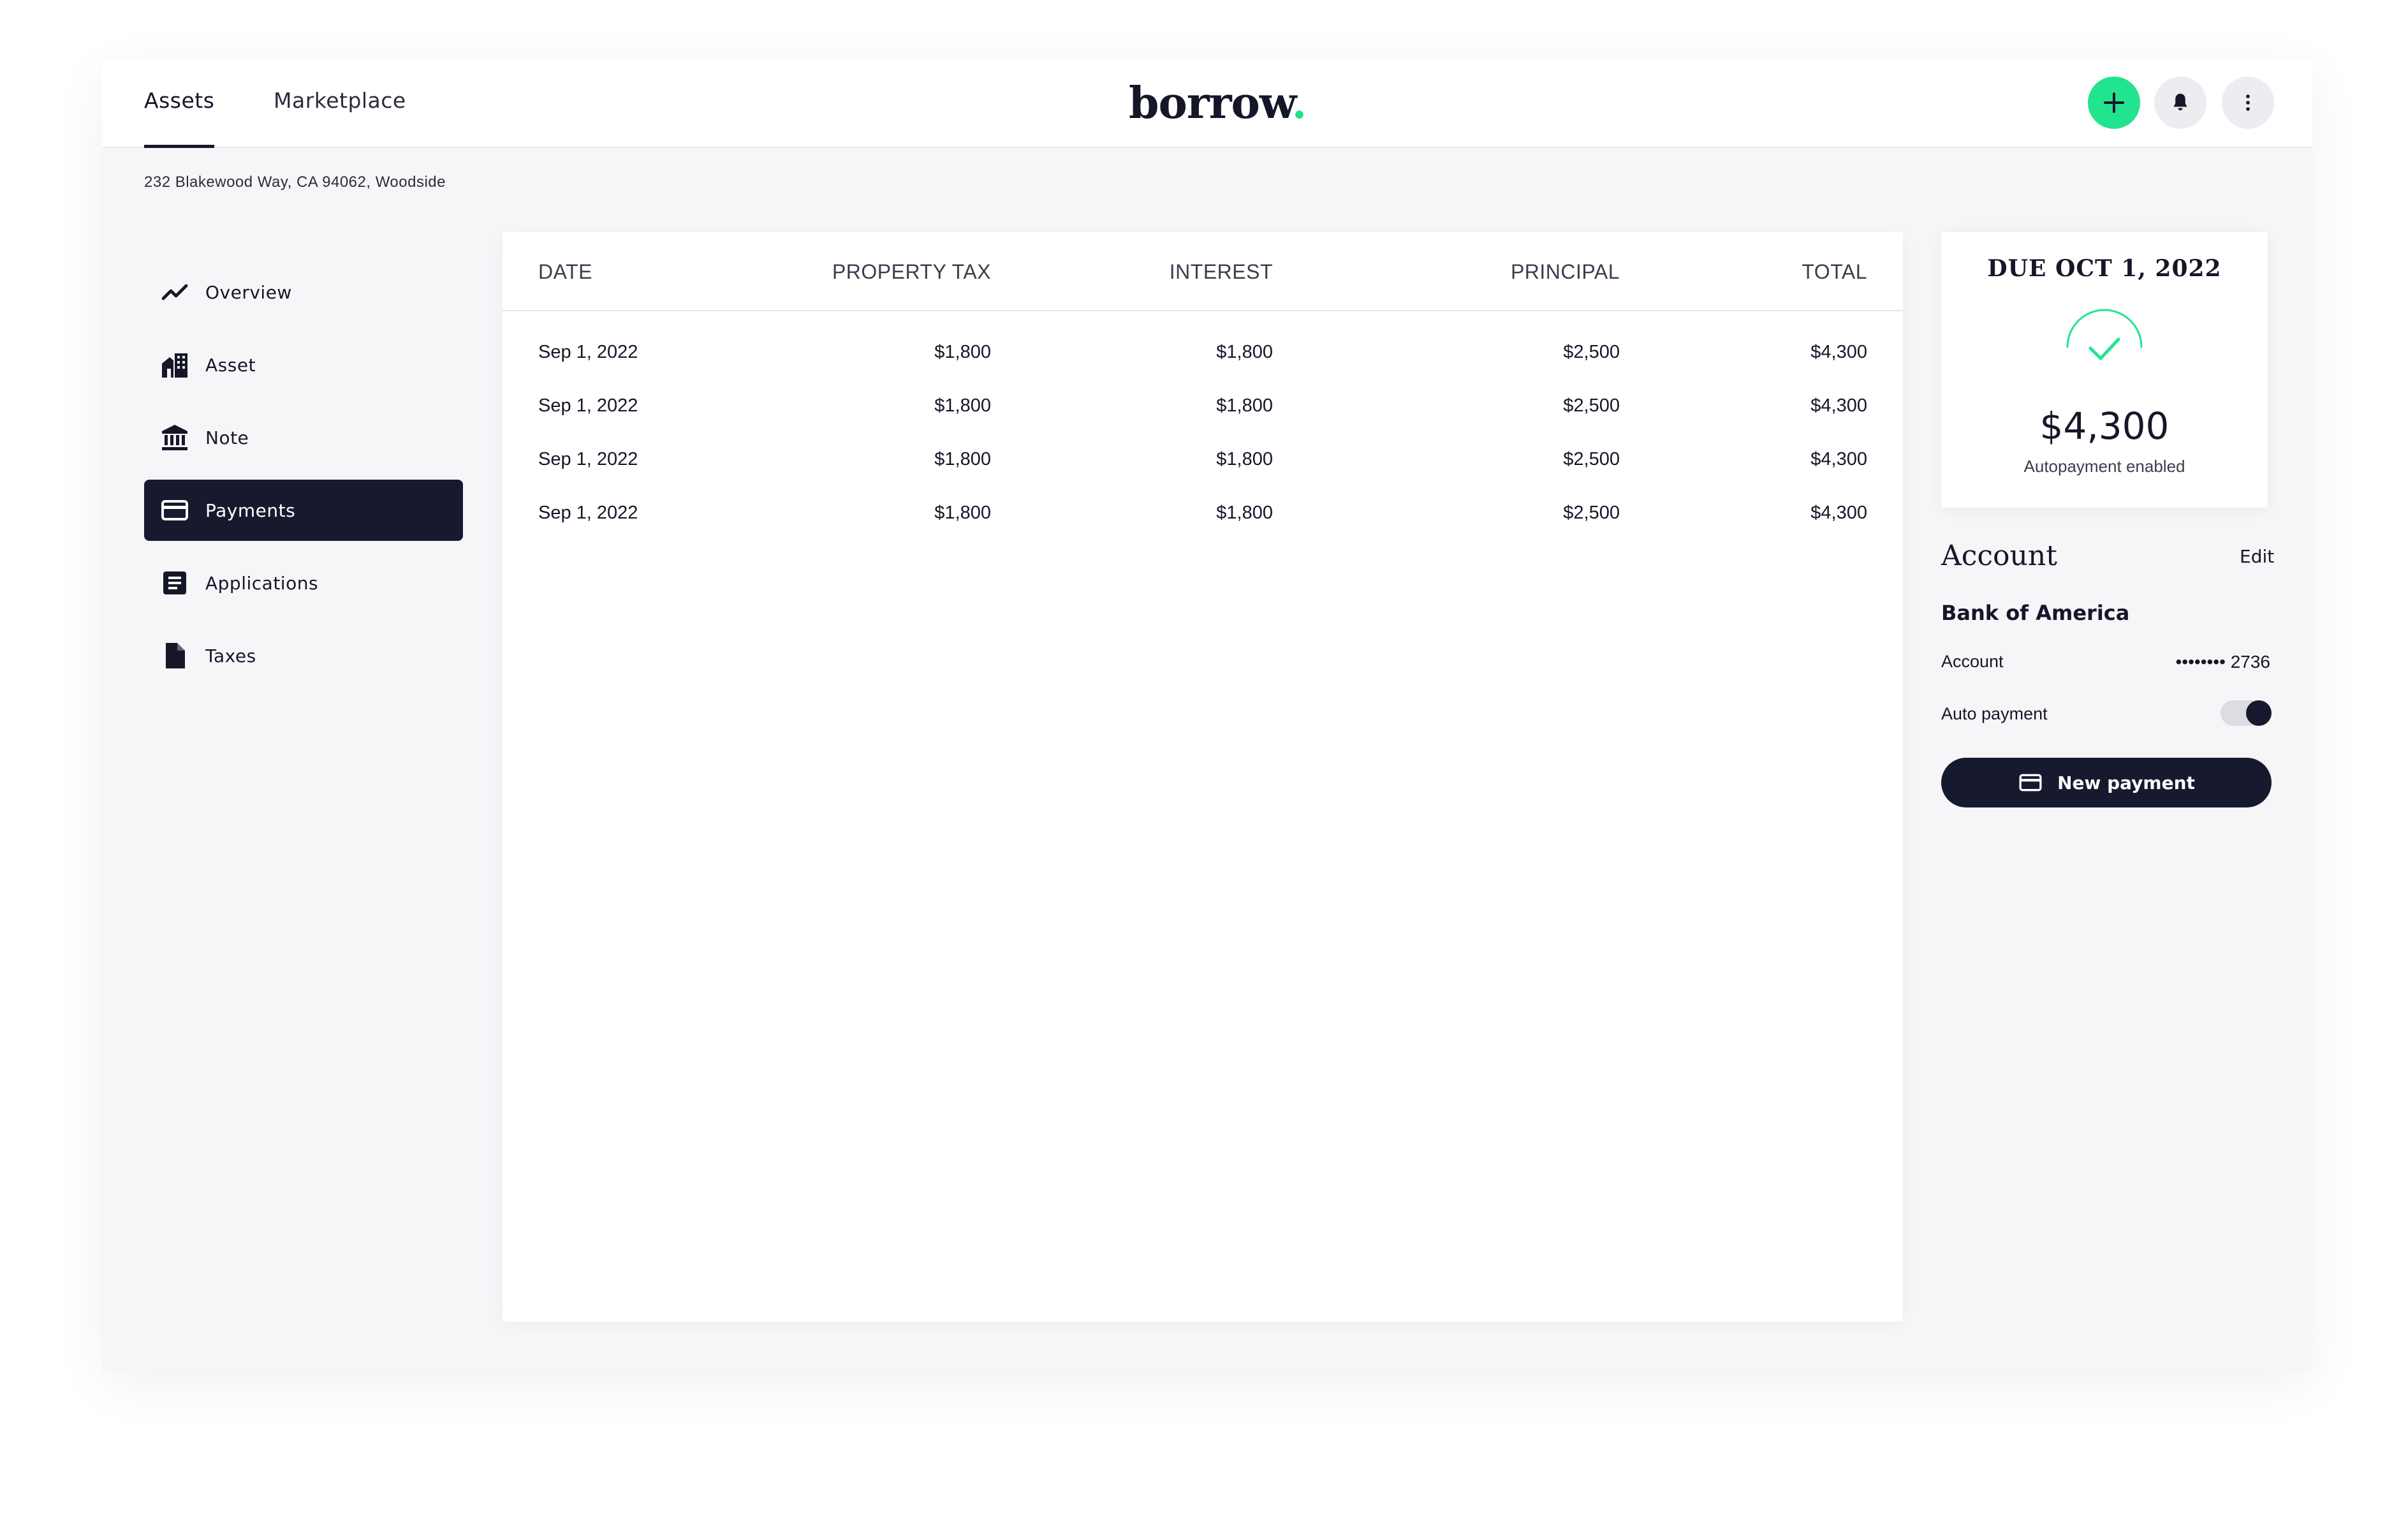  I want to click on new-payment-button: New payment, so click(2106, 782).